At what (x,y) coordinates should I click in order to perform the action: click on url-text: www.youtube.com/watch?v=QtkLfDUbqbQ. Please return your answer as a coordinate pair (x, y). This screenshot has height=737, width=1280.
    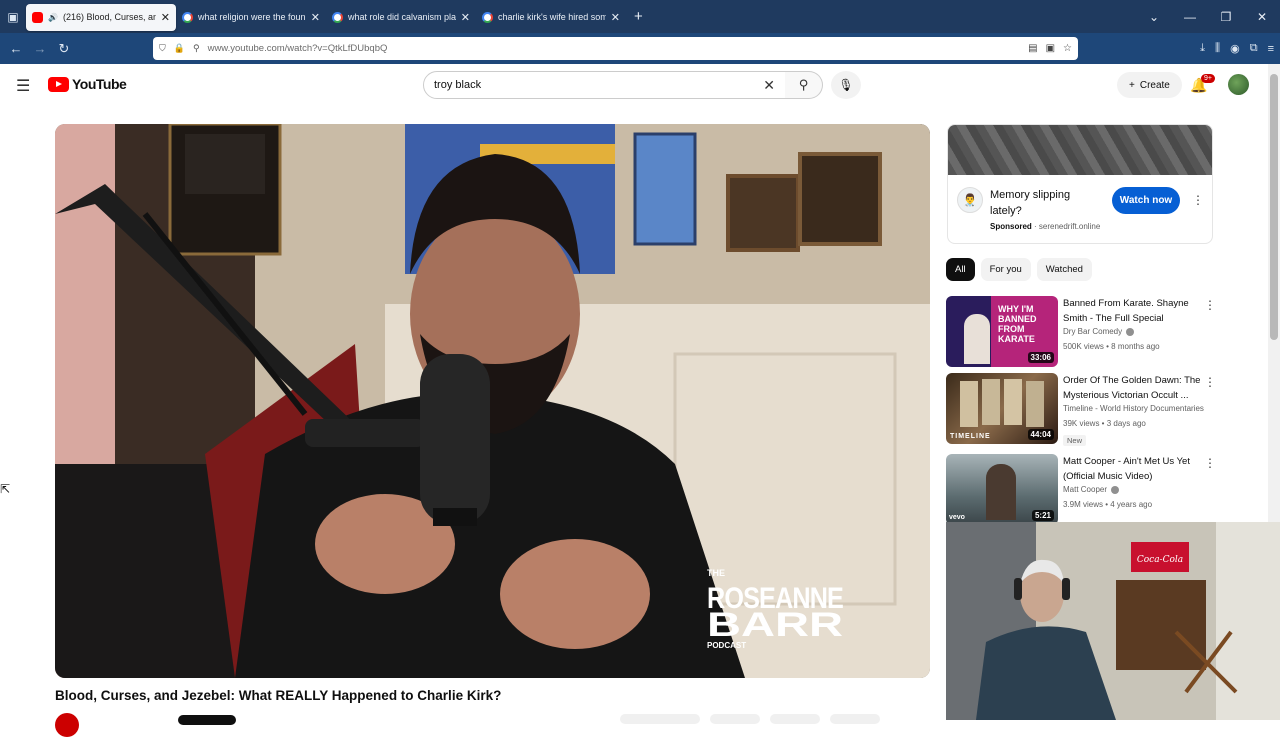
    Looking at the image, I should click on (614, 48).